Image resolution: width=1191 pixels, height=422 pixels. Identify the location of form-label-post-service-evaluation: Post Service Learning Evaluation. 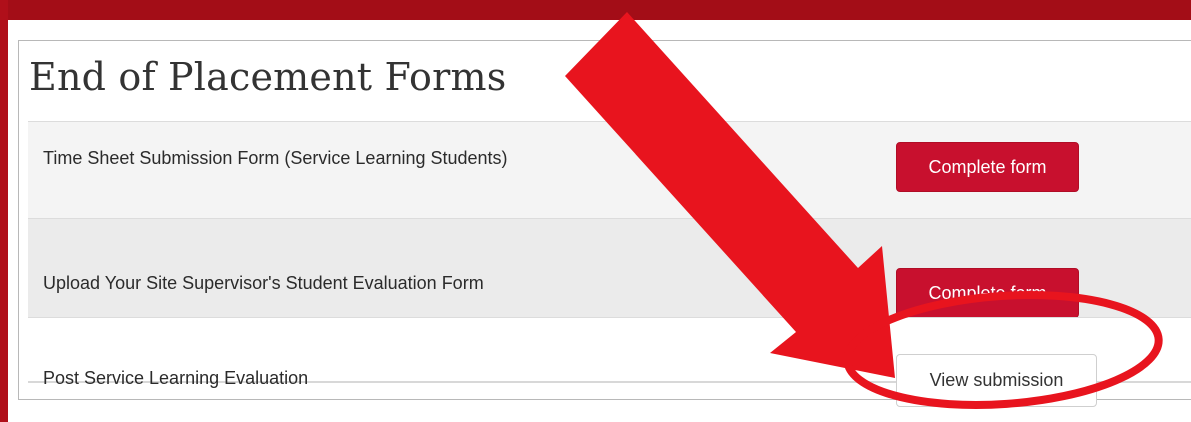
(176, 378).